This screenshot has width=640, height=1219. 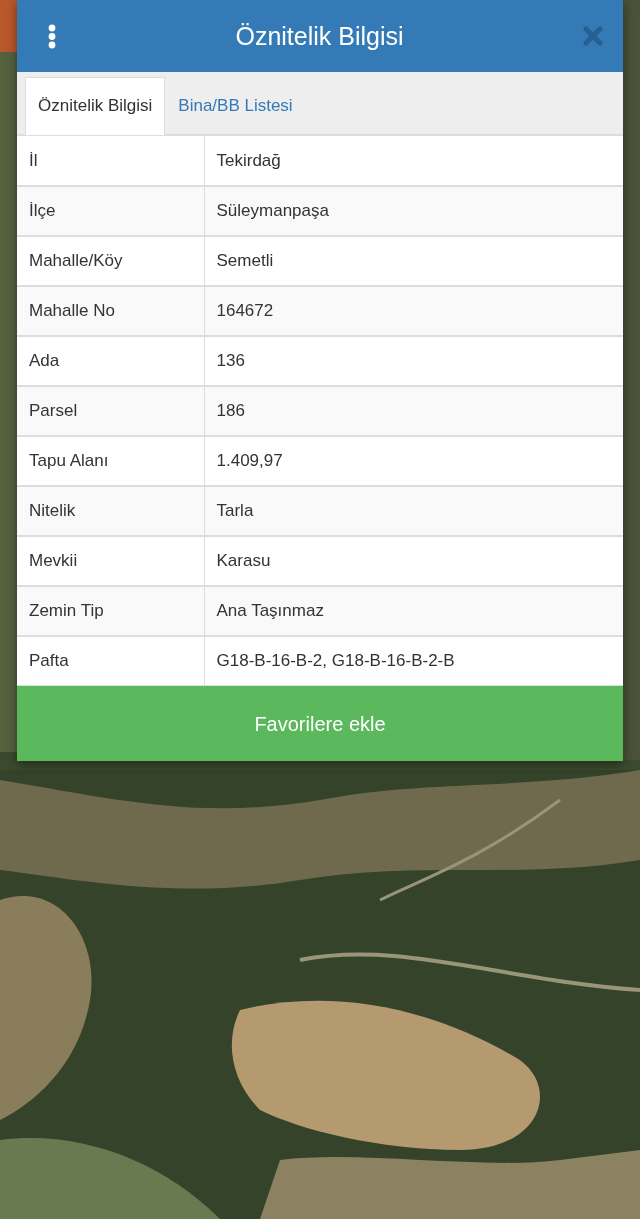 What do you see at coordinates (413, 660) in the screenshot?
I see `attribute-value-cell: G18-B-16-B-2, G18-B-16-B-2-B` at bounding box center [413, 660].